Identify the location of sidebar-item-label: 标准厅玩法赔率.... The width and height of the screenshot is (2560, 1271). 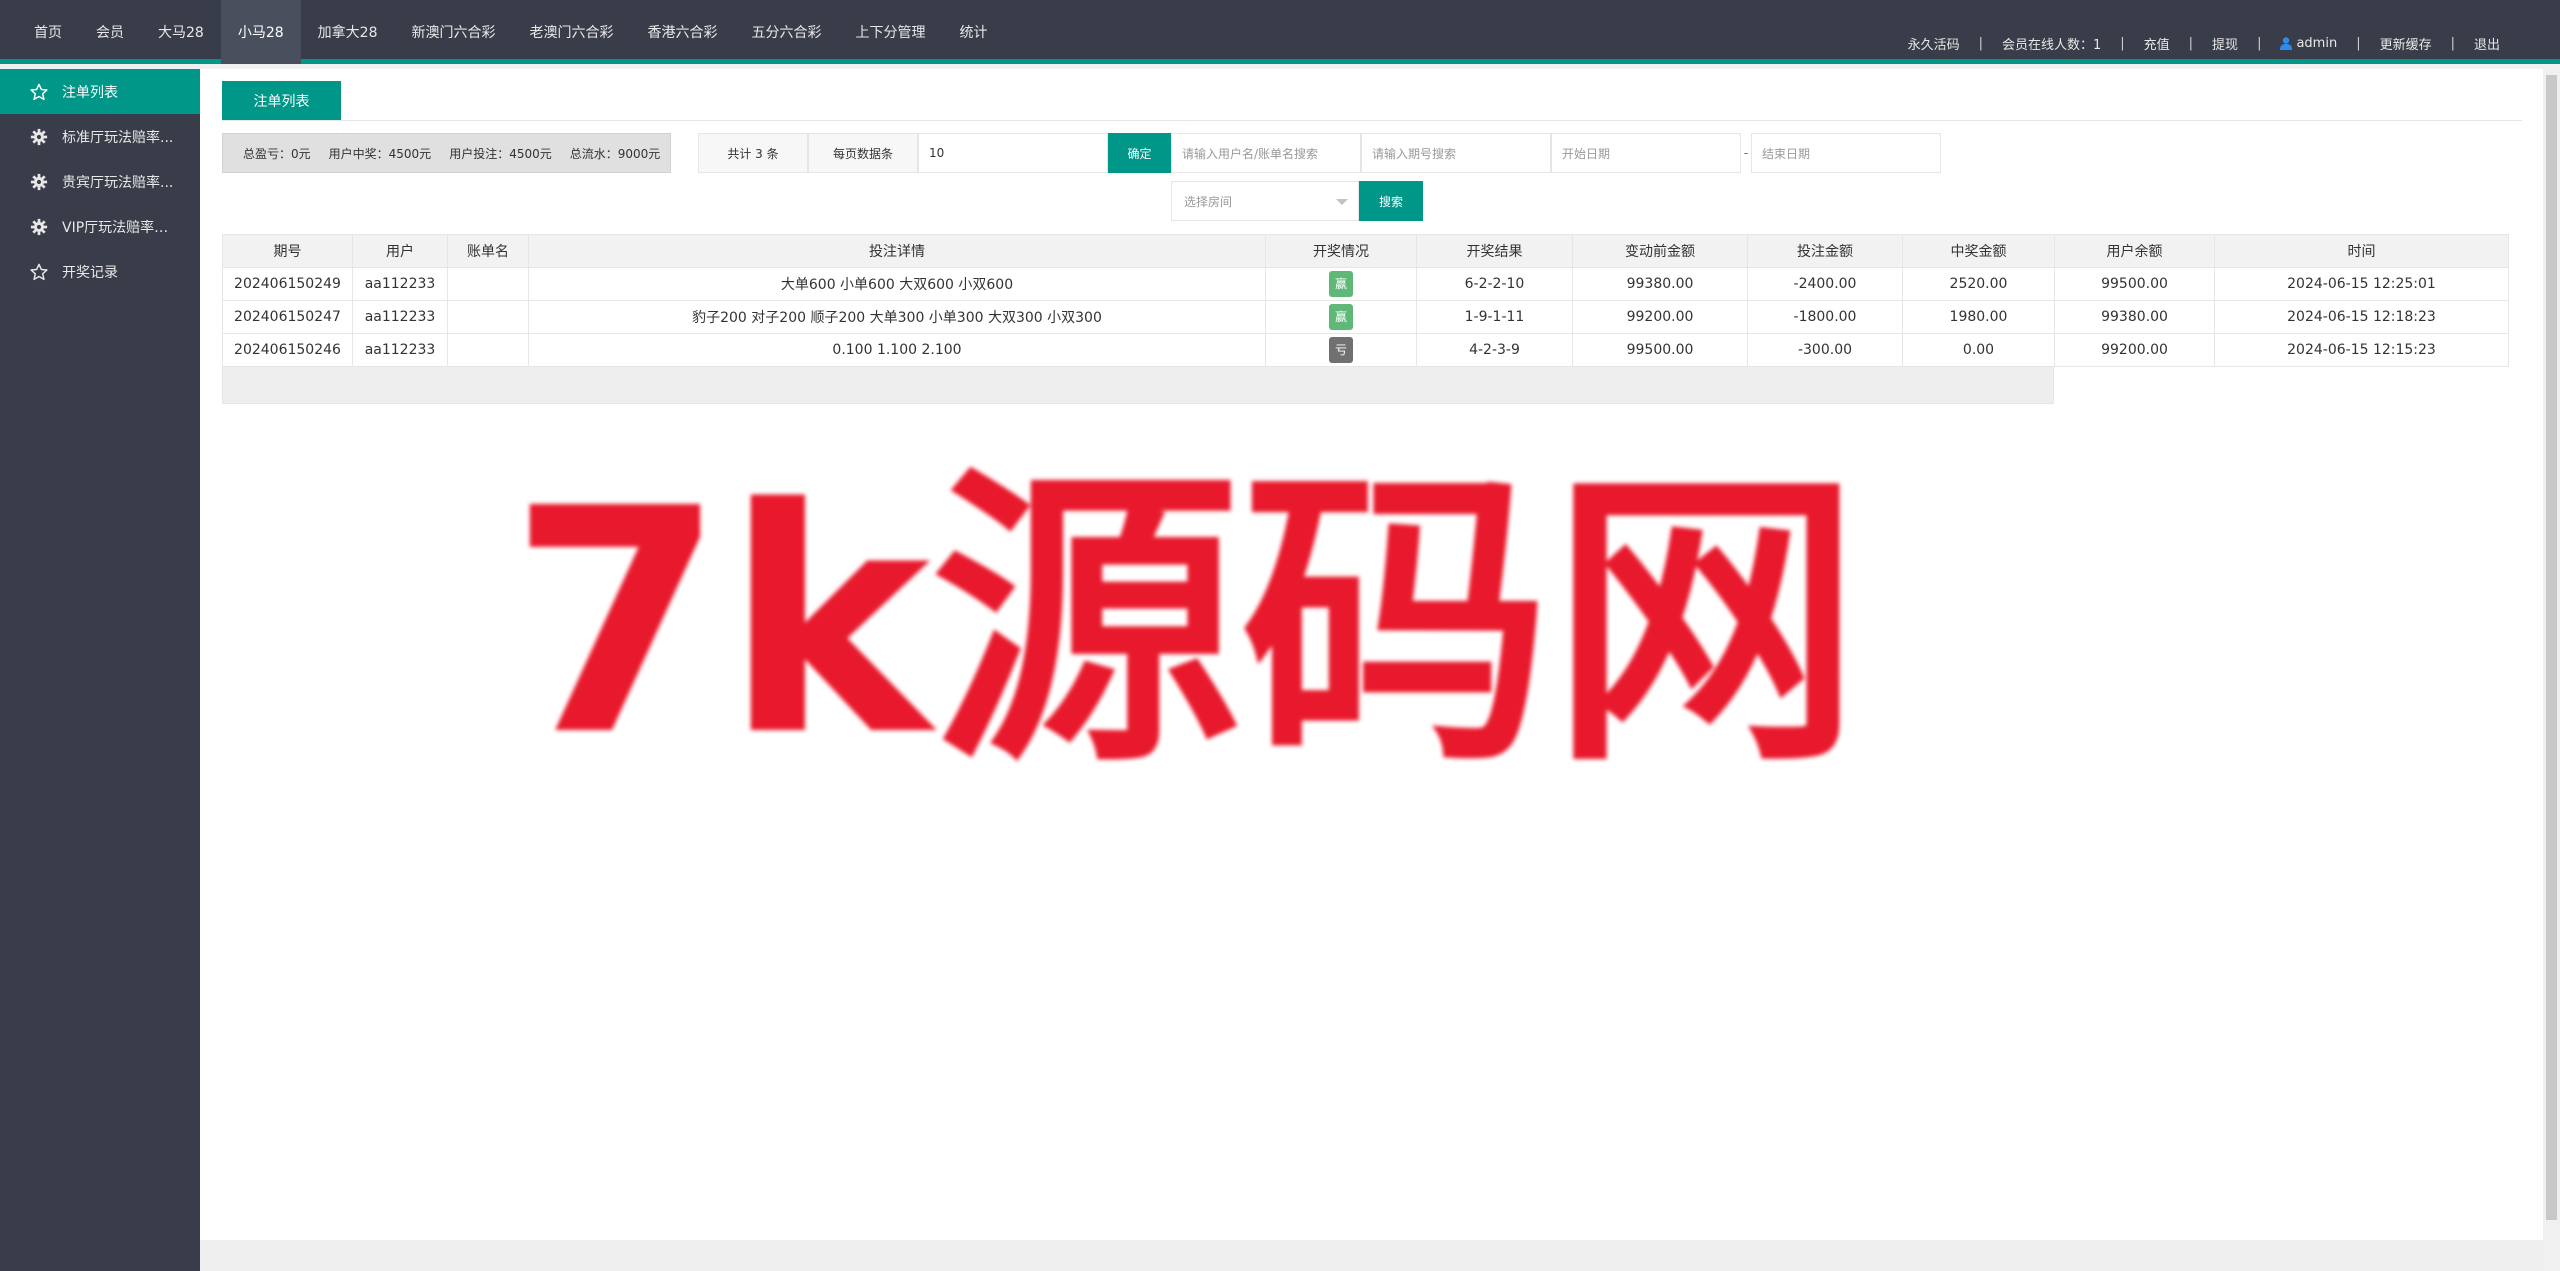
(118, 137).